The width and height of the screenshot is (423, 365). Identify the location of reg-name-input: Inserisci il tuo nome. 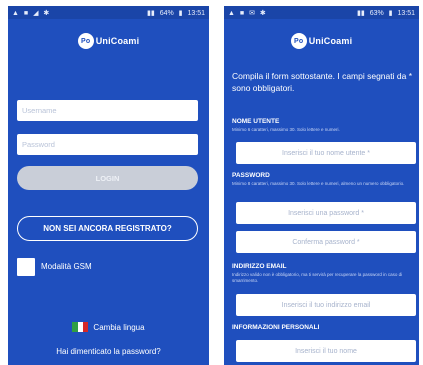
(326, 351).